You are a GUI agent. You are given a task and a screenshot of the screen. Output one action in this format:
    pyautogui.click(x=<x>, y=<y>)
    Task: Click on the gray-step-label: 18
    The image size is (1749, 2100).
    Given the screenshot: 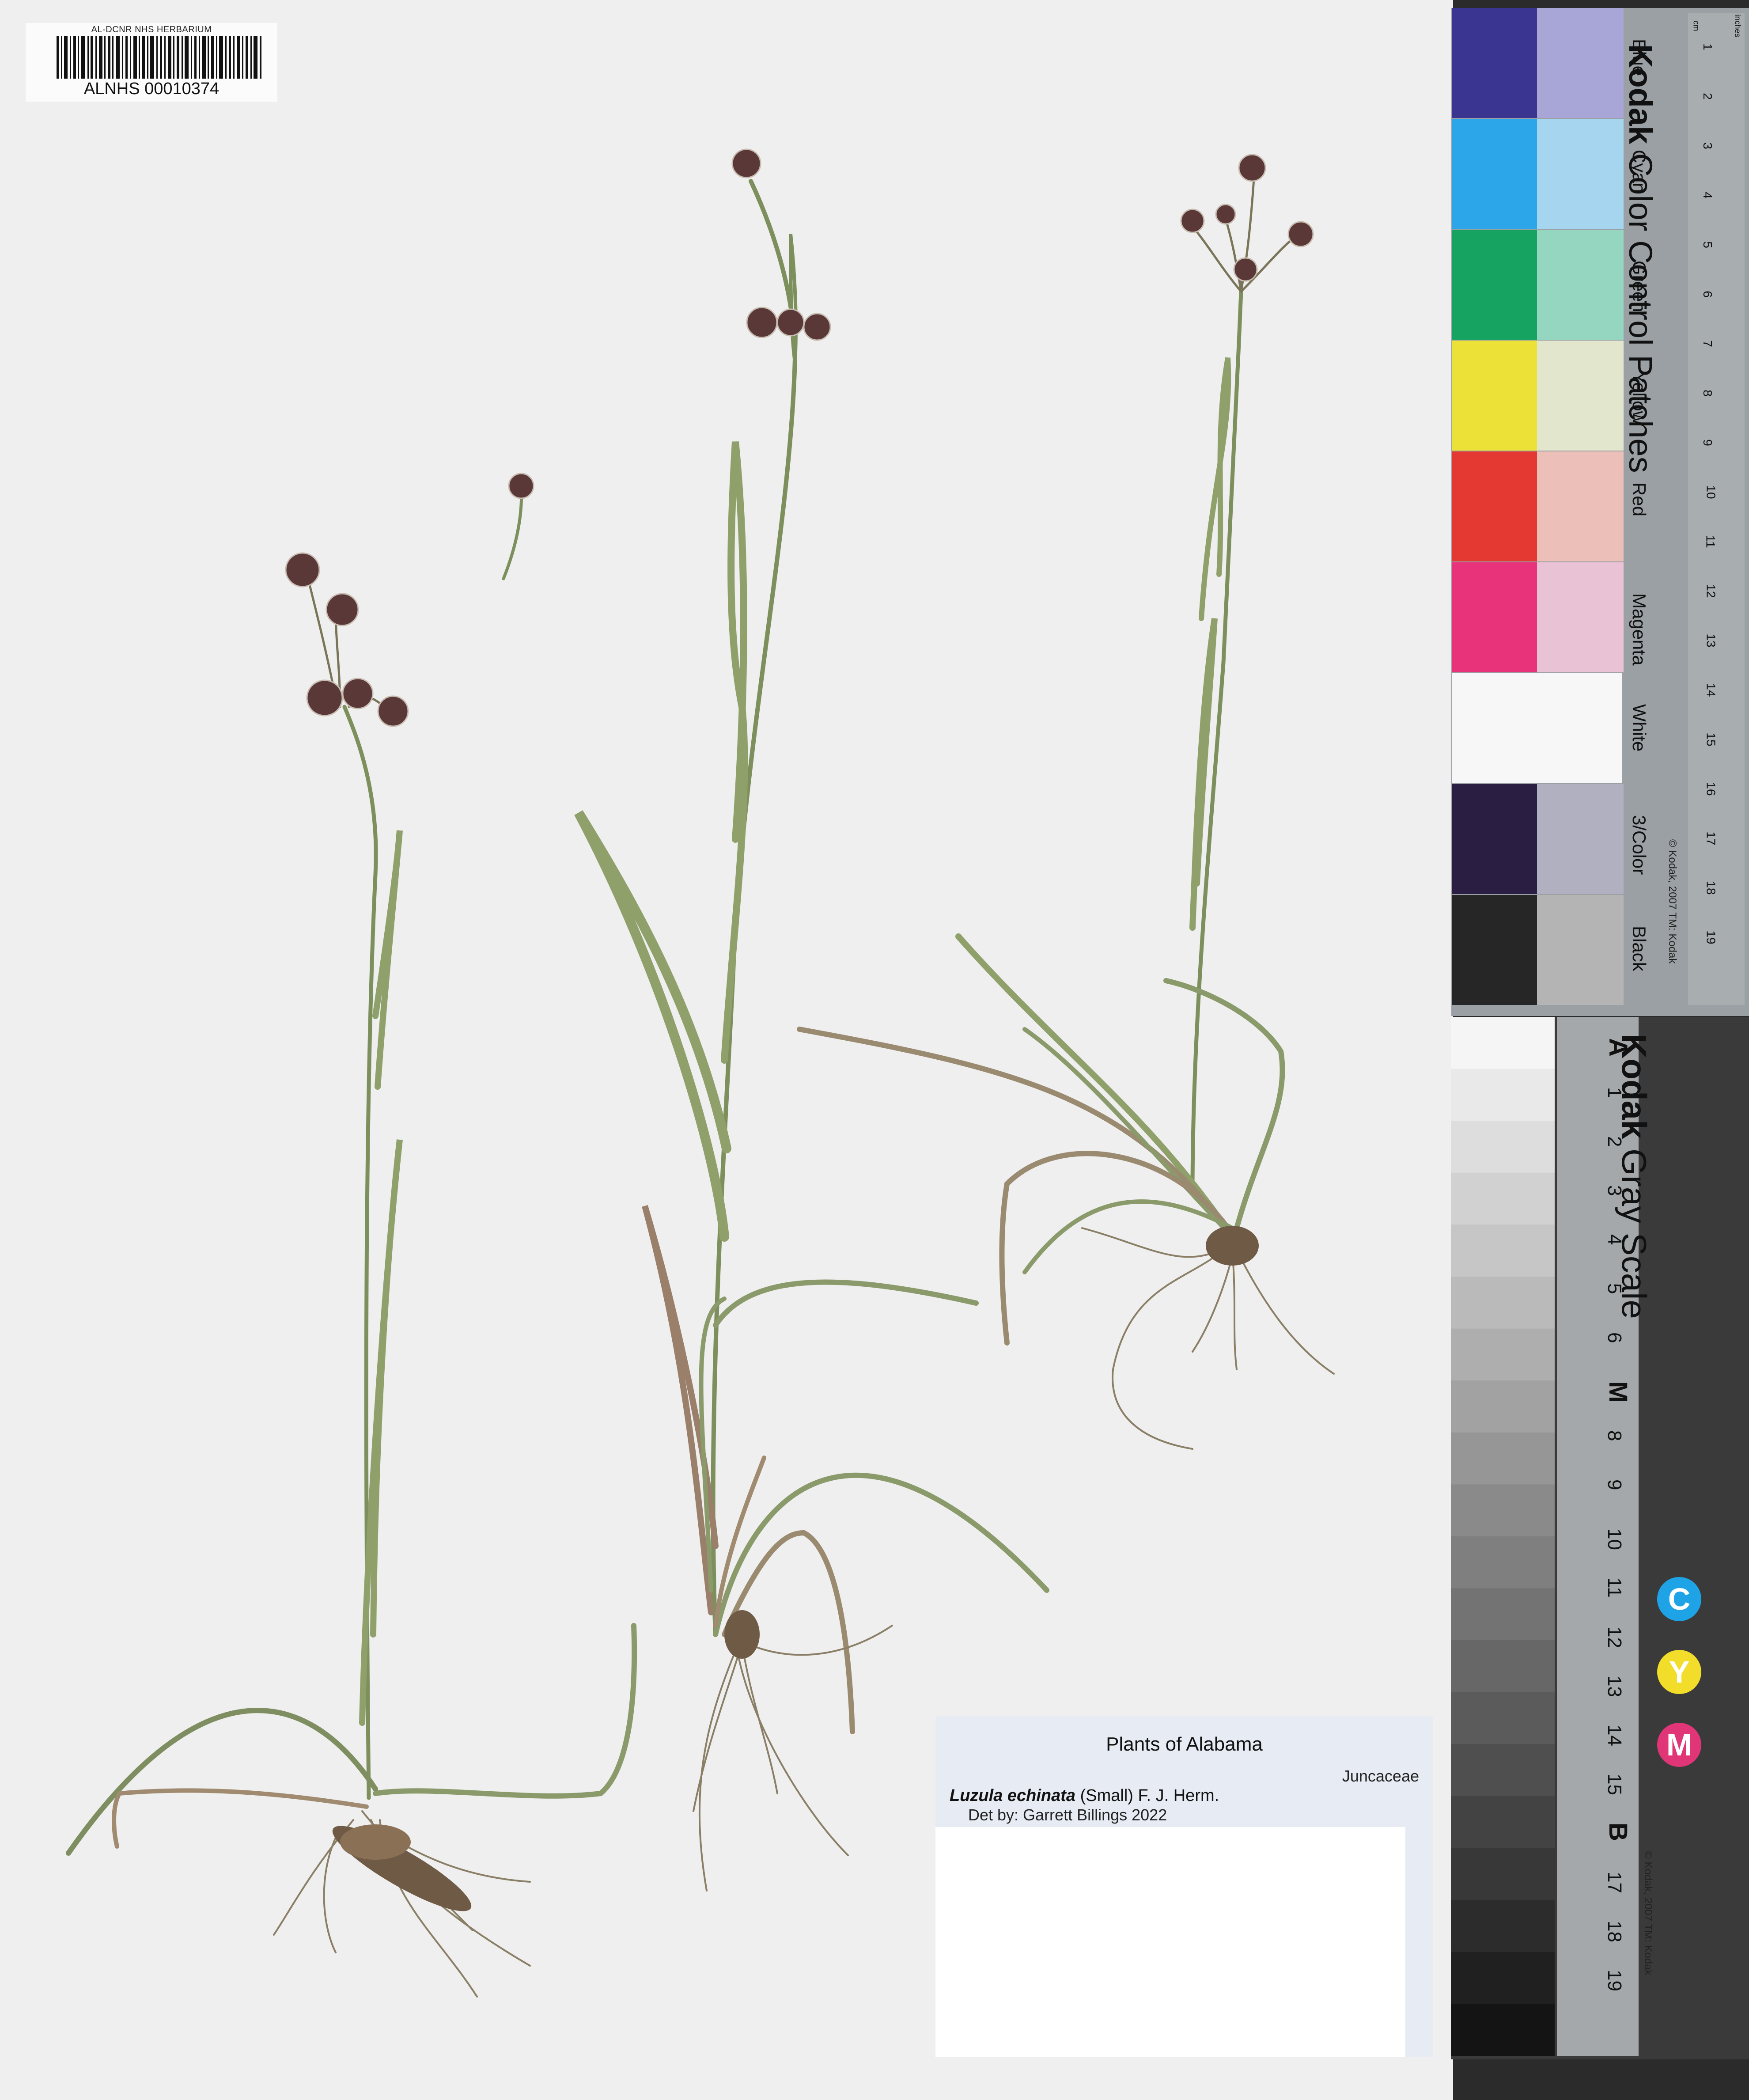 What is the action you would take?
    pyautogui.click(x=1614, y=1932)
    